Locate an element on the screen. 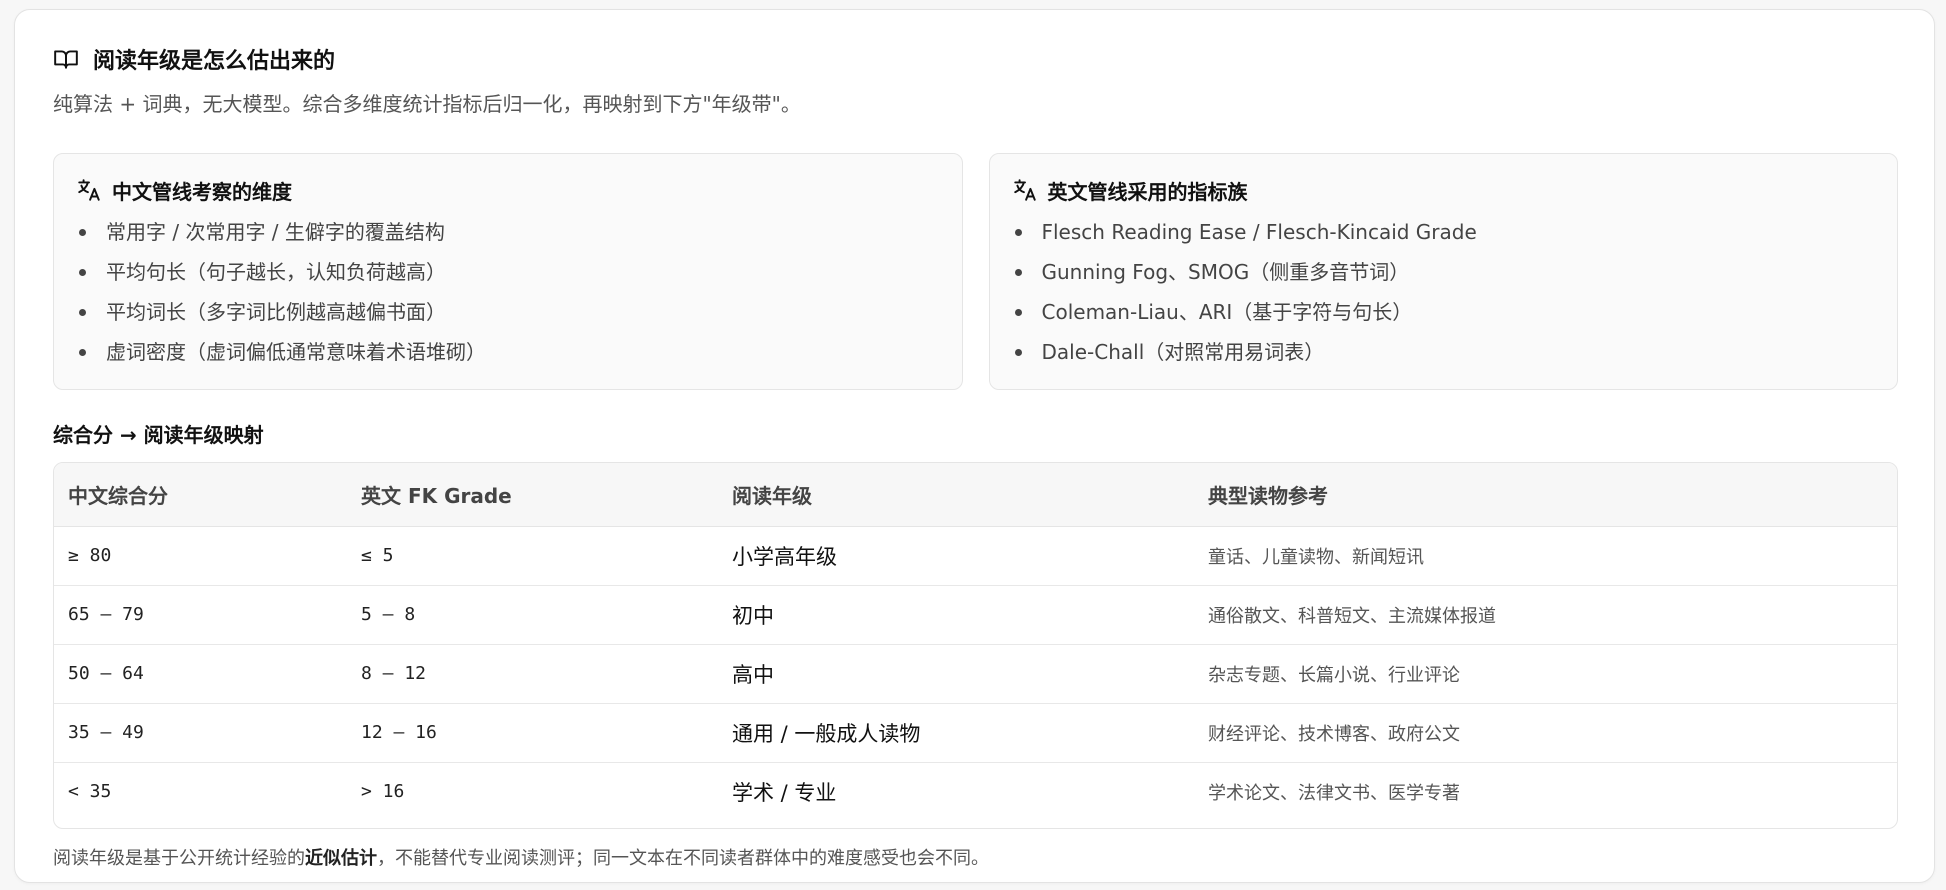  en-panel-title: 英文管线采用的指标族 is located at coordinates (1147, 191).